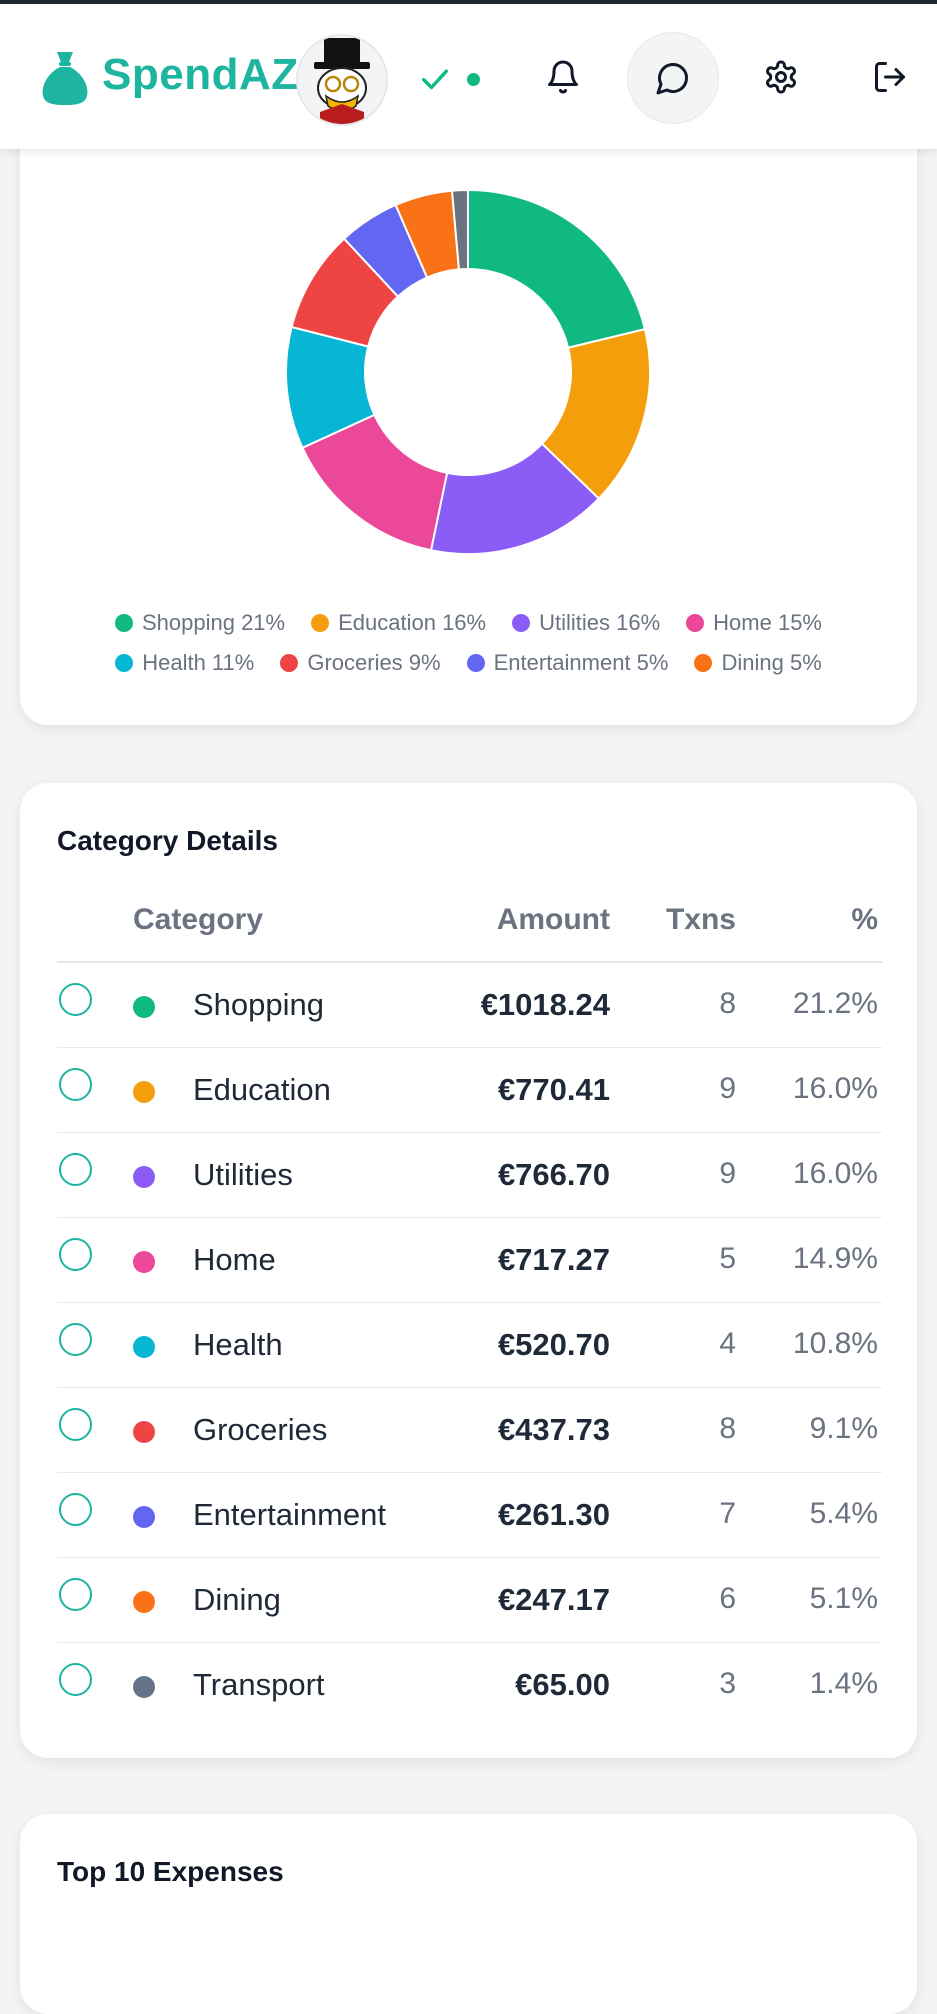 The image size is (937, 2014). What do you see at coordinates (758, 663) in the screenshot?
I see `legend-item-dining: Dining 5%` at bounding box center [758, 663].